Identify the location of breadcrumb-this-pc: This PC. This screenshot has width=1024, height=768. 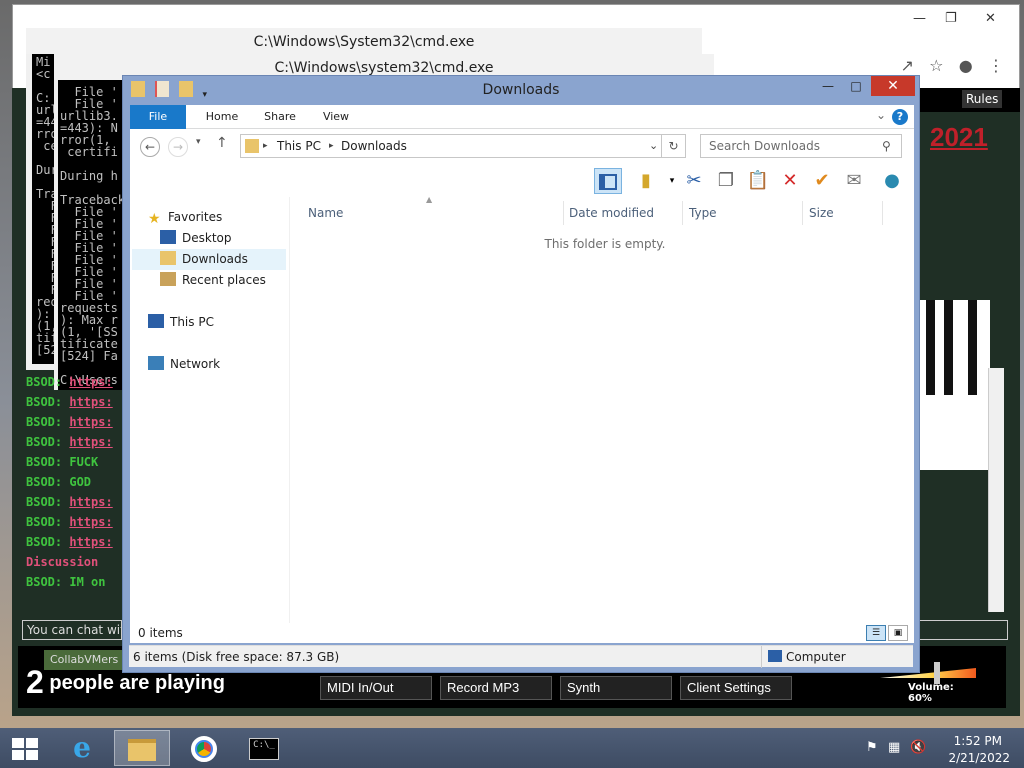
(299, 146).